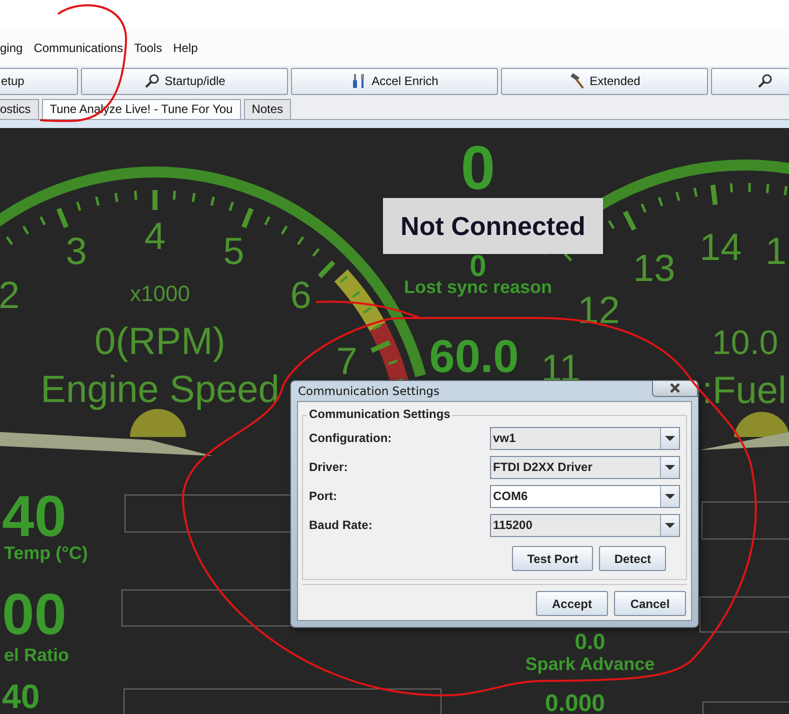 This screenshot has width=789, height=714. Describe the element at coordinates (553, 558) in the screenshot. I see `dialog-button: Test Port` at that location.